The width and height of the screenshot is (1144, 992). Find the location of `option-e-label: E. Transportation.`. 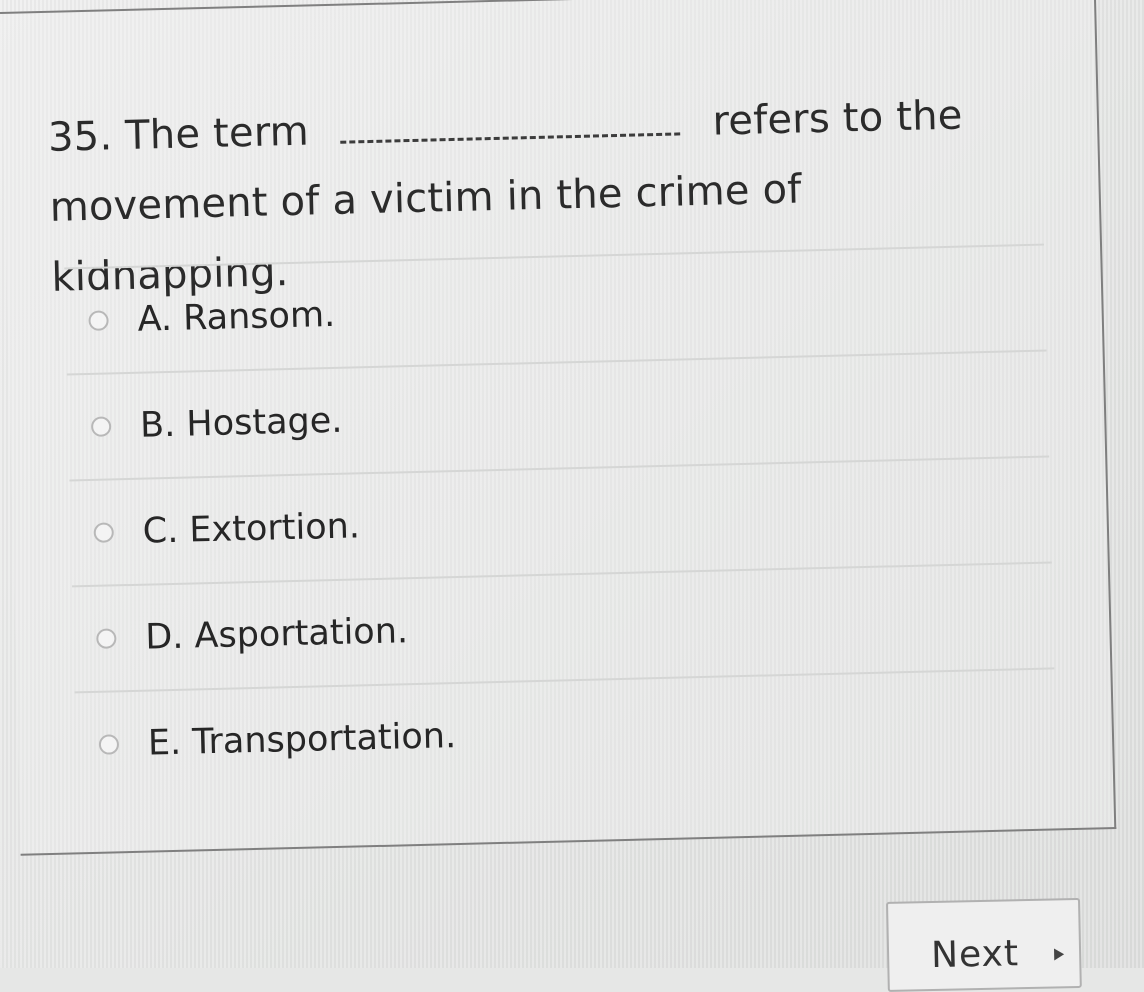

option-e-label: E. Transportation. is located at coordinates (301, 740).